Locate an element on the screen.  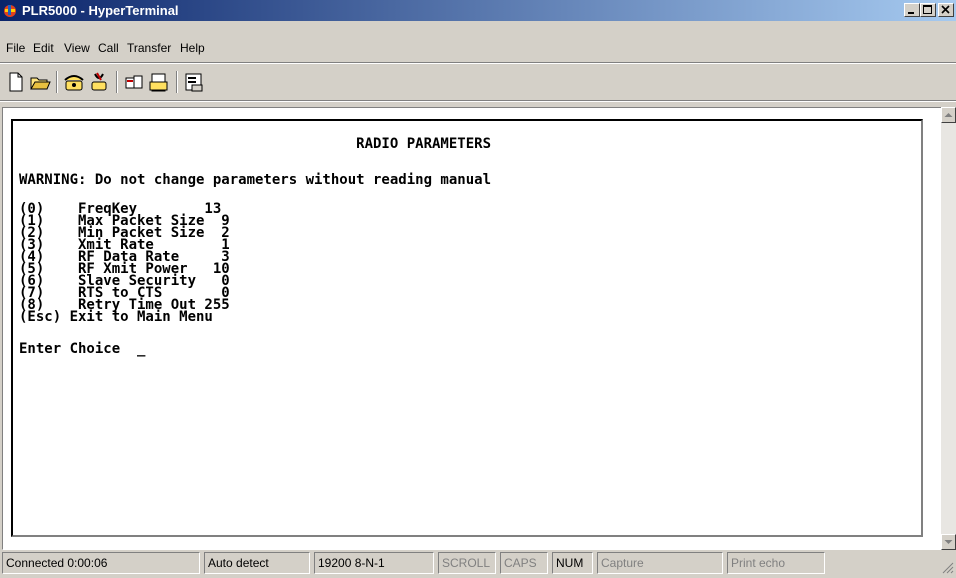
new-connection-button is located at coordinates (16, 82).